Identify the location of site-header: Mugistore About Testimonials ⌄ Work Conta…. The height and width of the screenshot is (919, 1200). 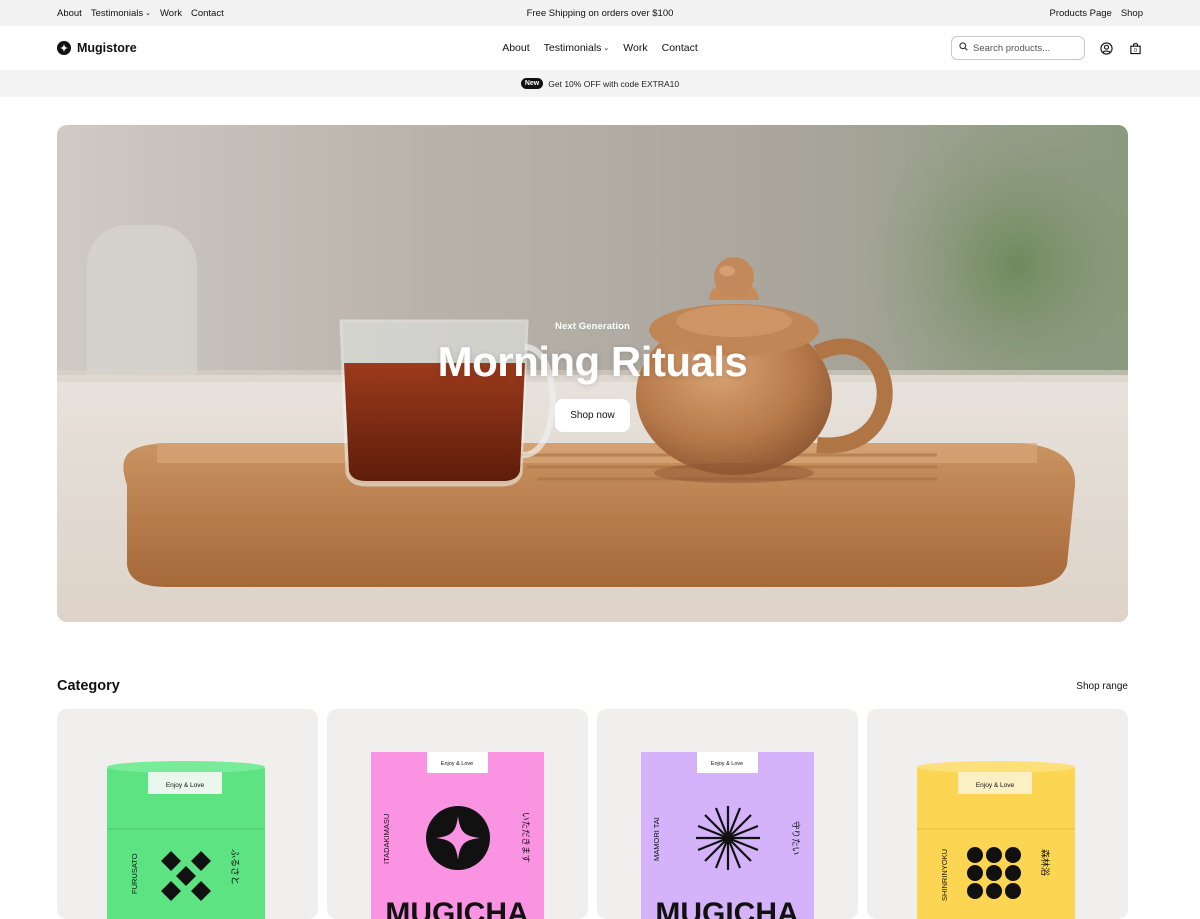
(600, 48).